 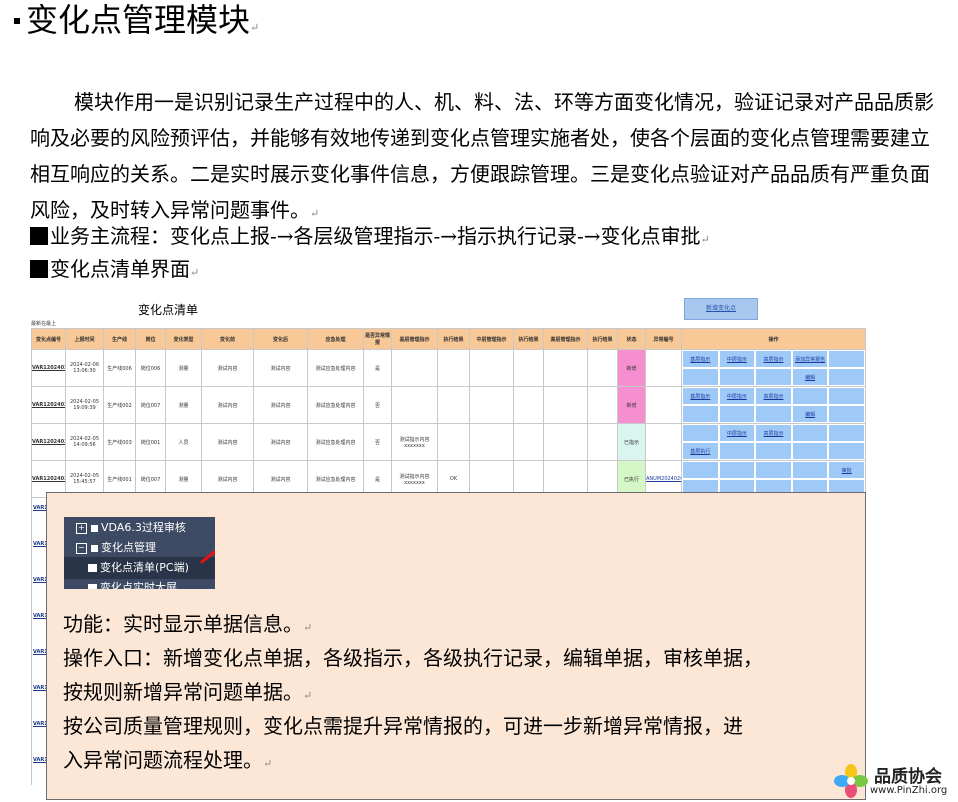 I want to click on rule-line-2: 入异常问题流程处理。↵, so click(x=168, y=760).